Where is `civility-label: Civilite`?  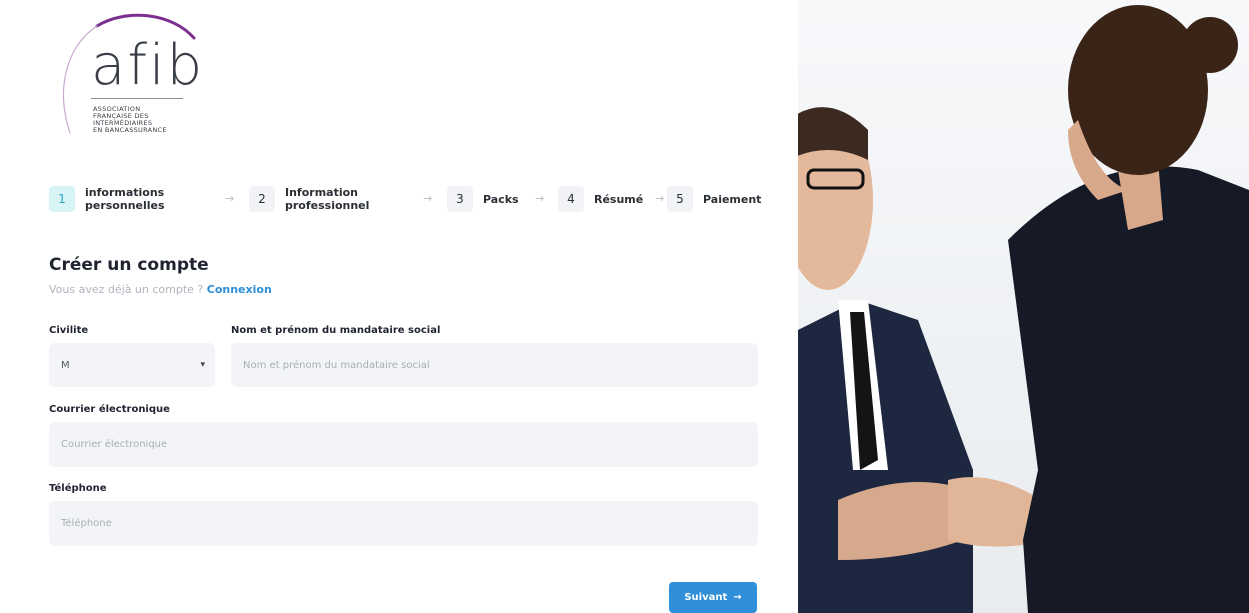 civility-label: Civilite is located at coordinates (69, 330).